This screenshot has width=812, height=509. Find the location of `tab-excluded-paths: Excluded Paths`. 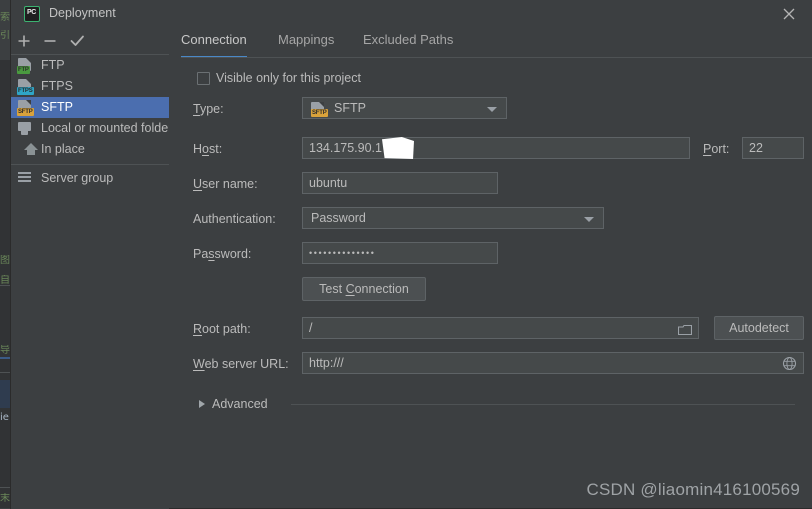

tab-excluded-paths: Excluded Paths is located at coordinates (408, 45).